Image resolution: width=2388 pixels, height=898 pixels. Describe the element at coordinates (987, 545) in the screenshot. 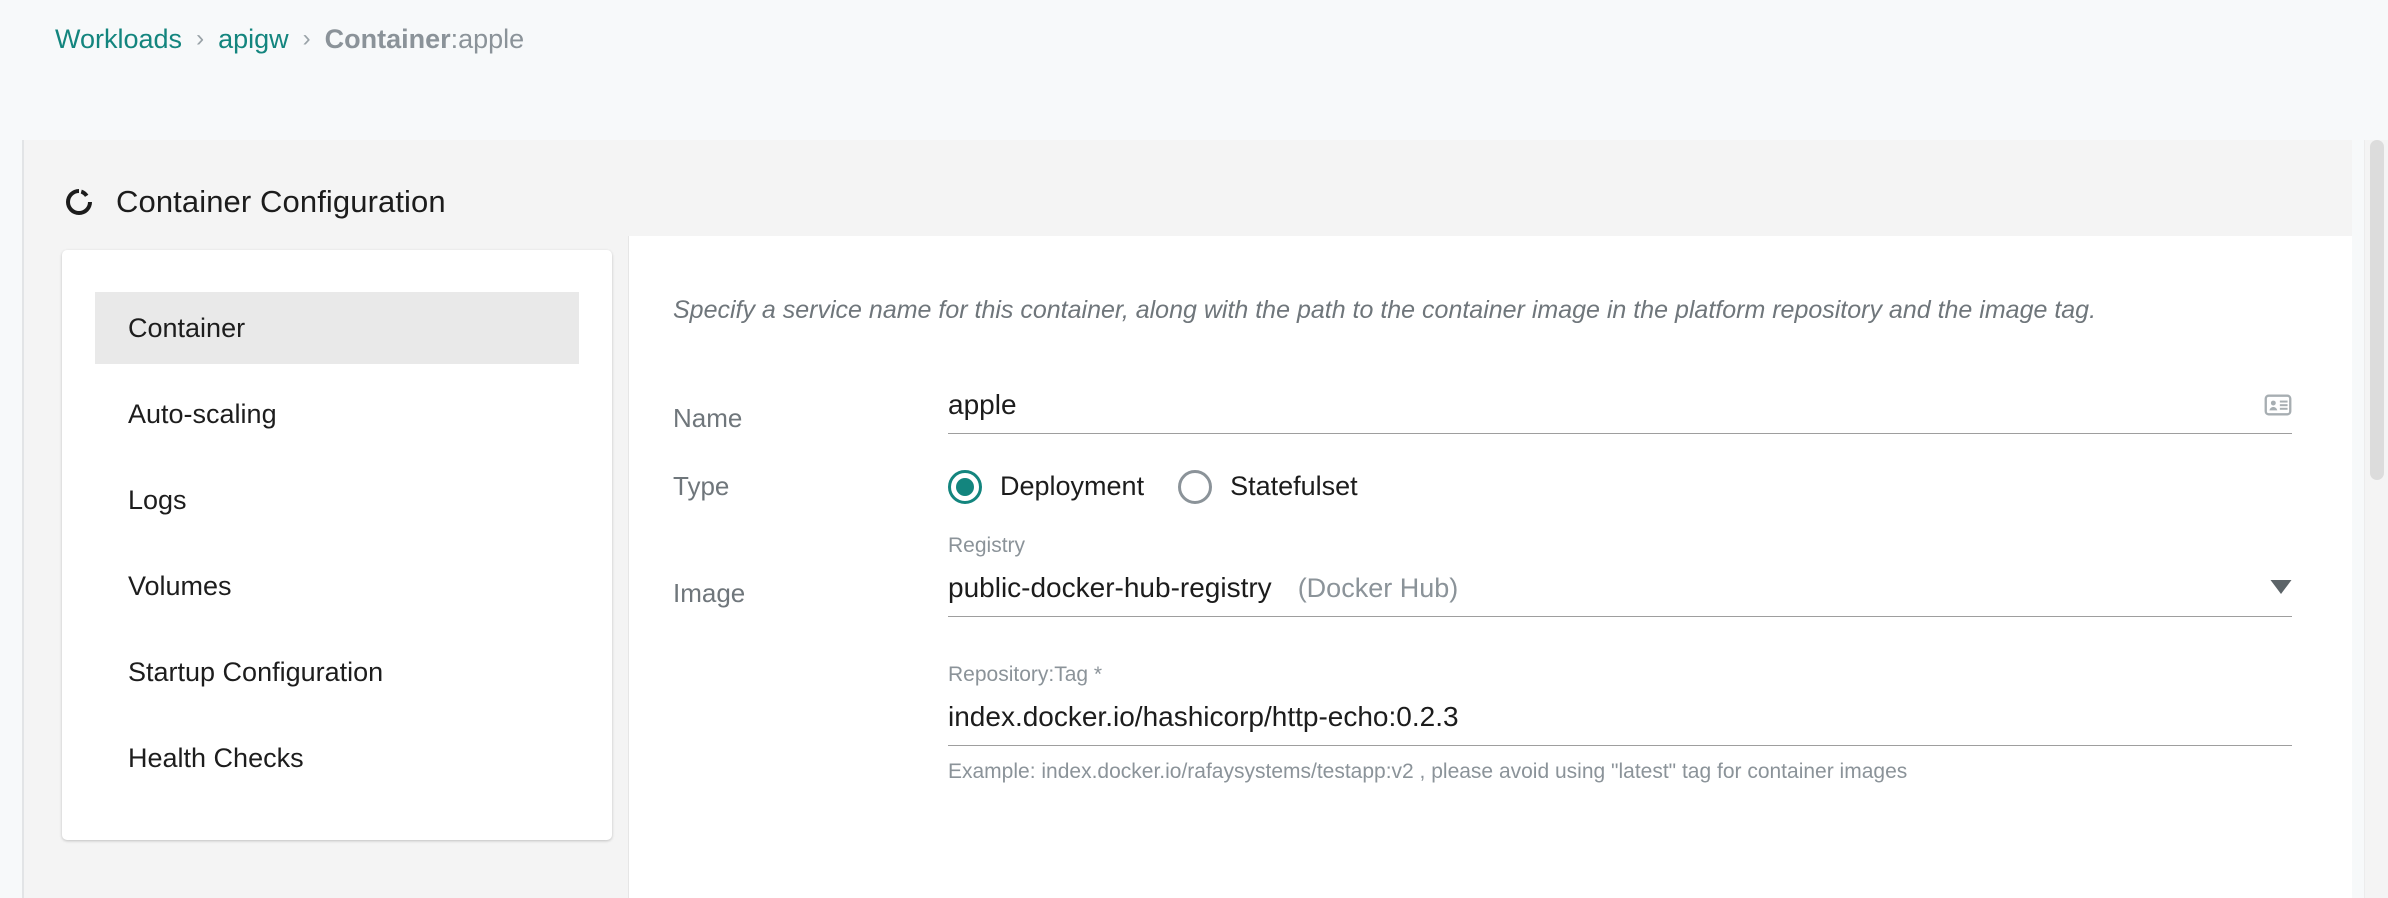

I see `registry-float-label: Registry` at that location.